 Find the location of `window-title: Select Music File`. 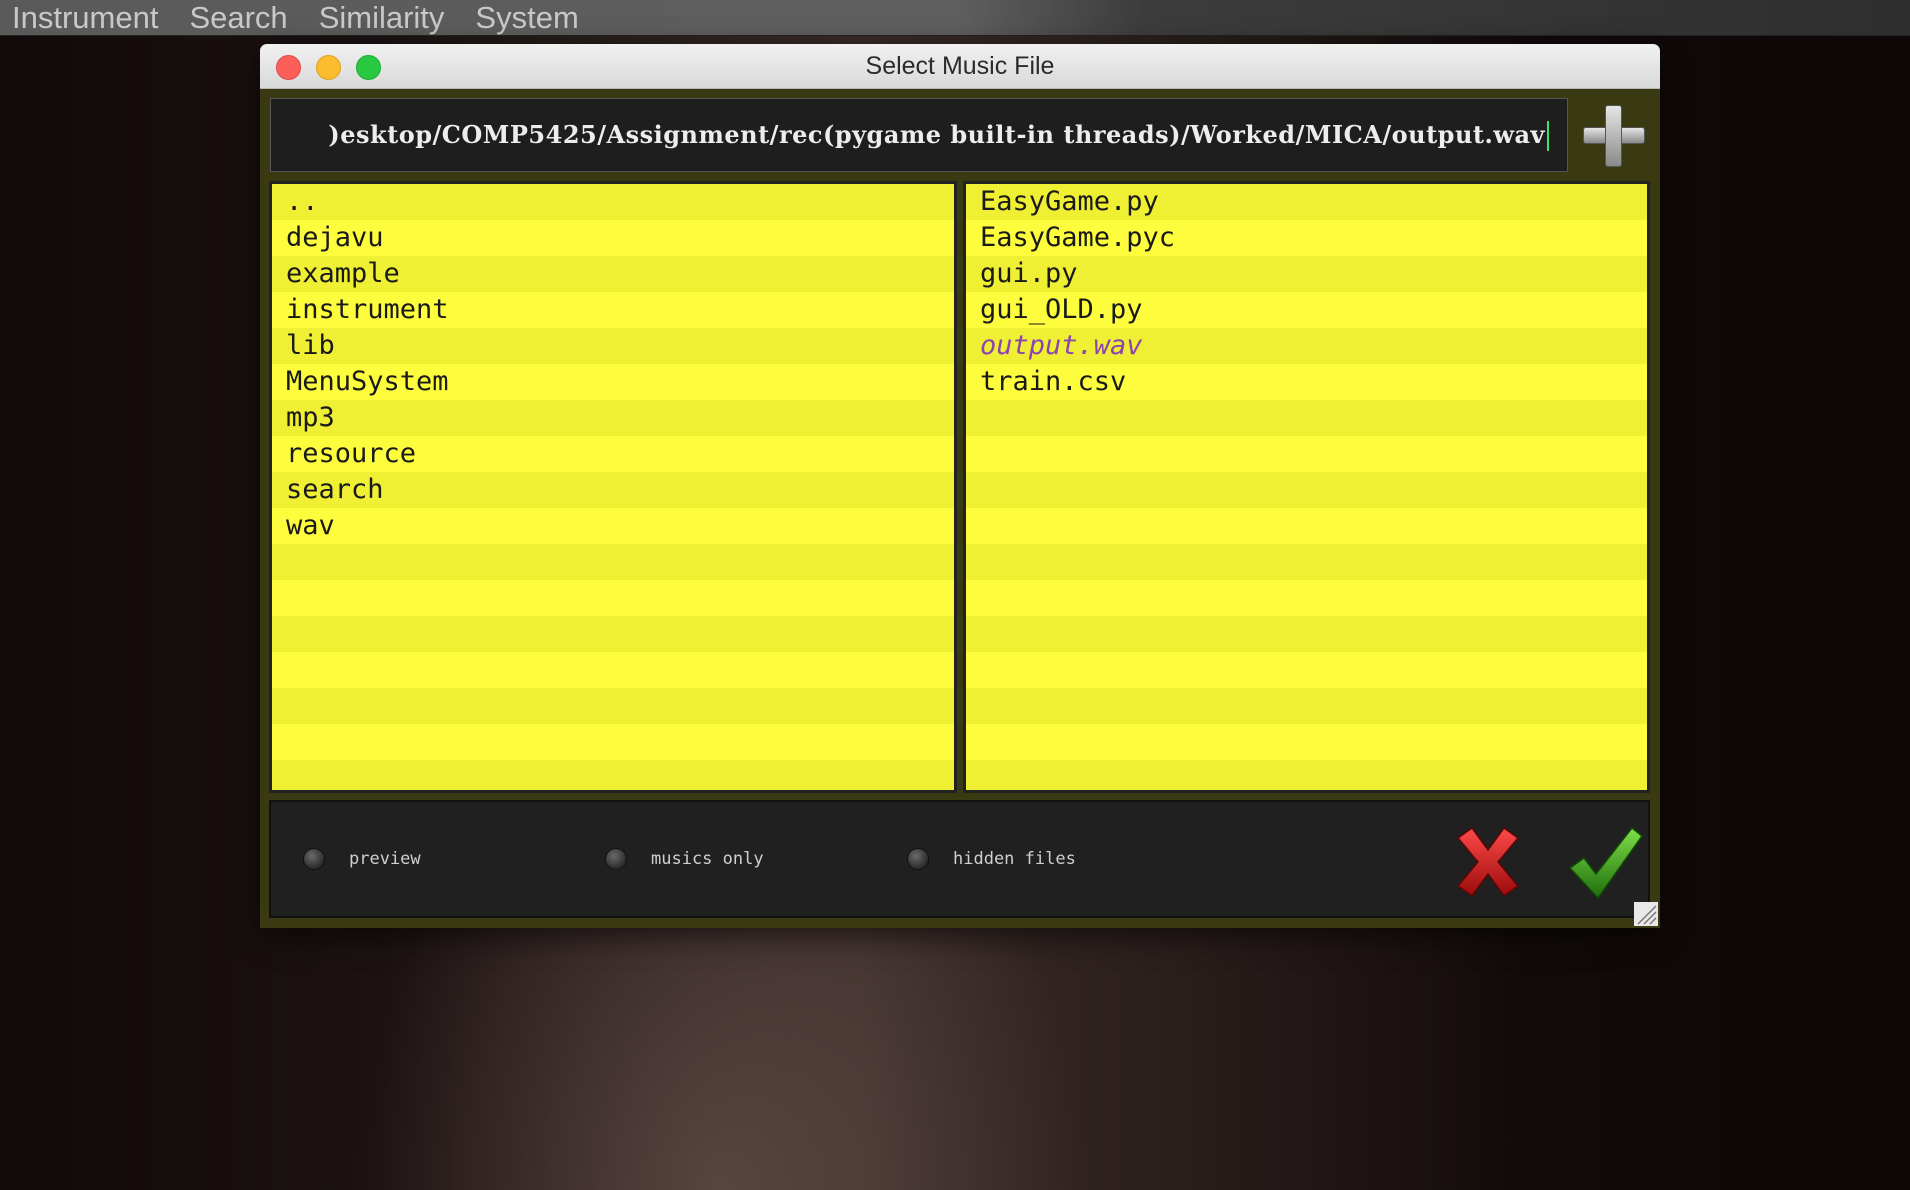

window-title: Select Music File is located at coordinates (960, 66).